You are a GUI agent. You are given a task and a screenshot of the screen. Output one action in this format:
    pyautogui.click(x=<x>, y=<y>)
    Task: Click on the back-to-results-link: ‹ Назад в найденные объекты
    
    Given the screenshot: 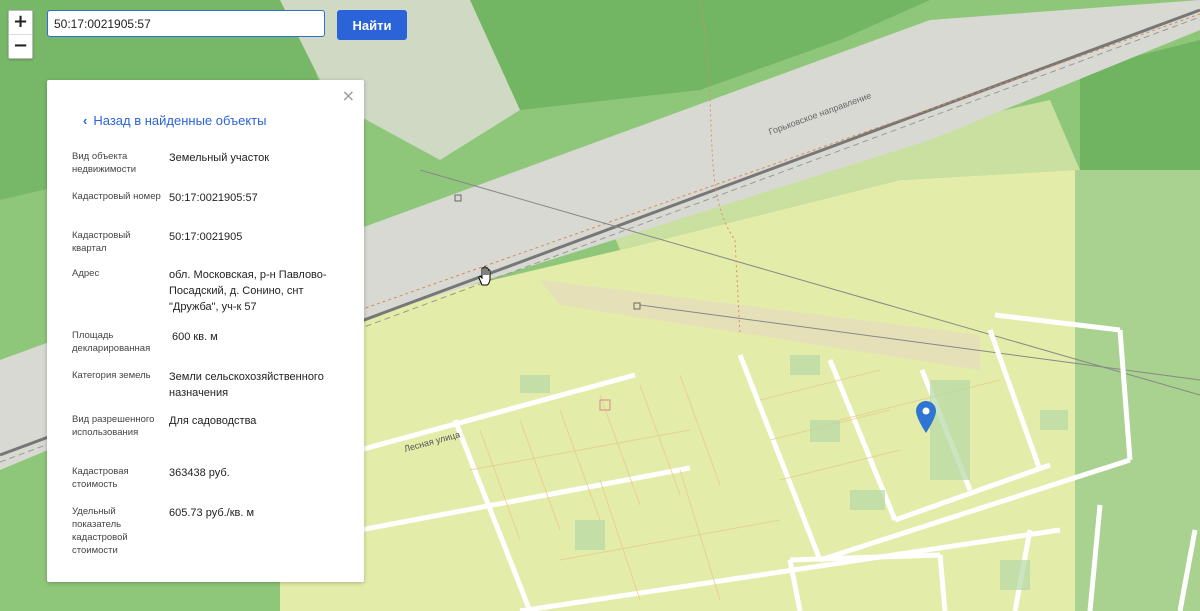 What is the action you would take?
    pyautogui.click(x=174, y=120)
    